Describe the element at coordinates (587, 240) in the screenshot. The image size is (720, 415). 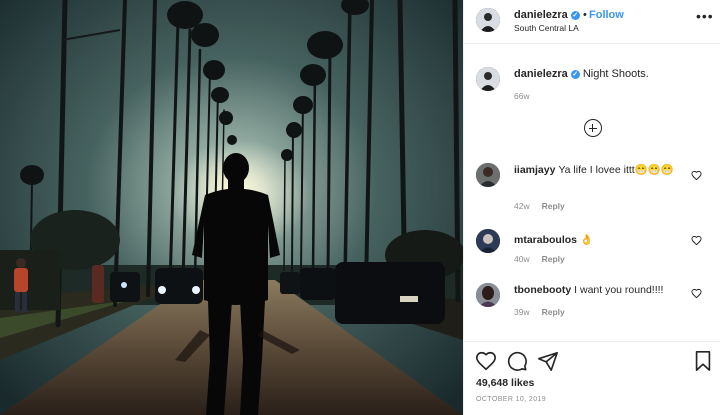
I see `comment-text: 👌` at that location.